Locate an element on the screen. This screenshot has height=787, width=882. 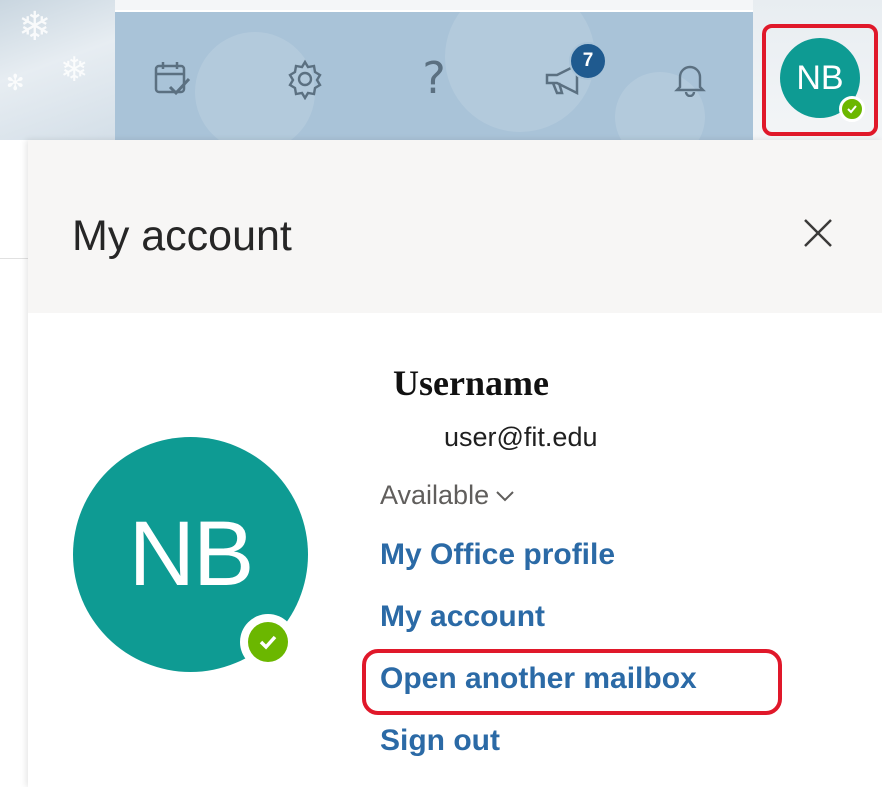
presence-dropdown: Available is located at coordinates (447, 495).